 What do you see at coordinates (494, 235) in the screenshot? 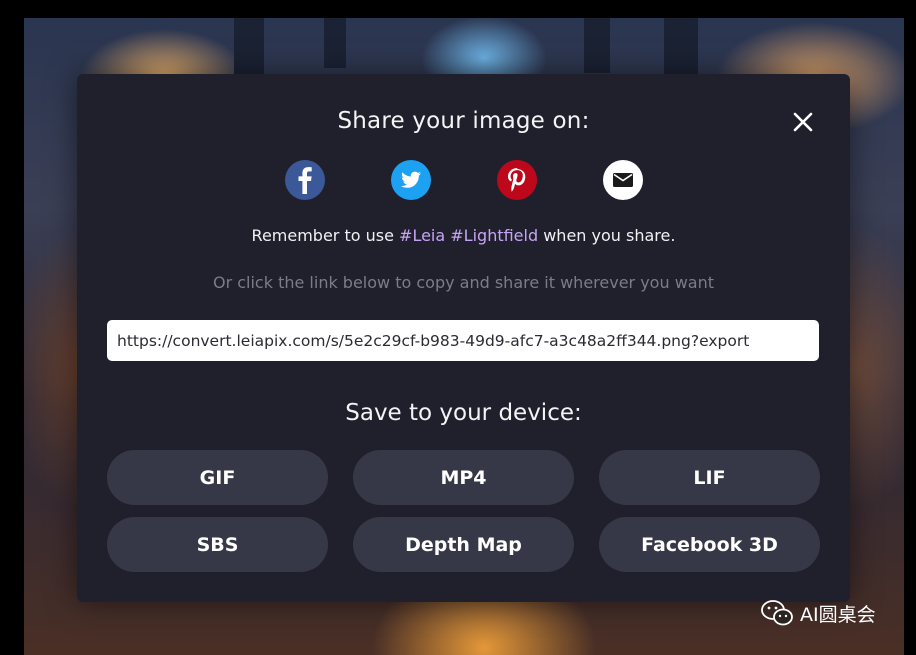
I see `hashtag-lightfield: #Lightfield` at bounding box center [494, 235].